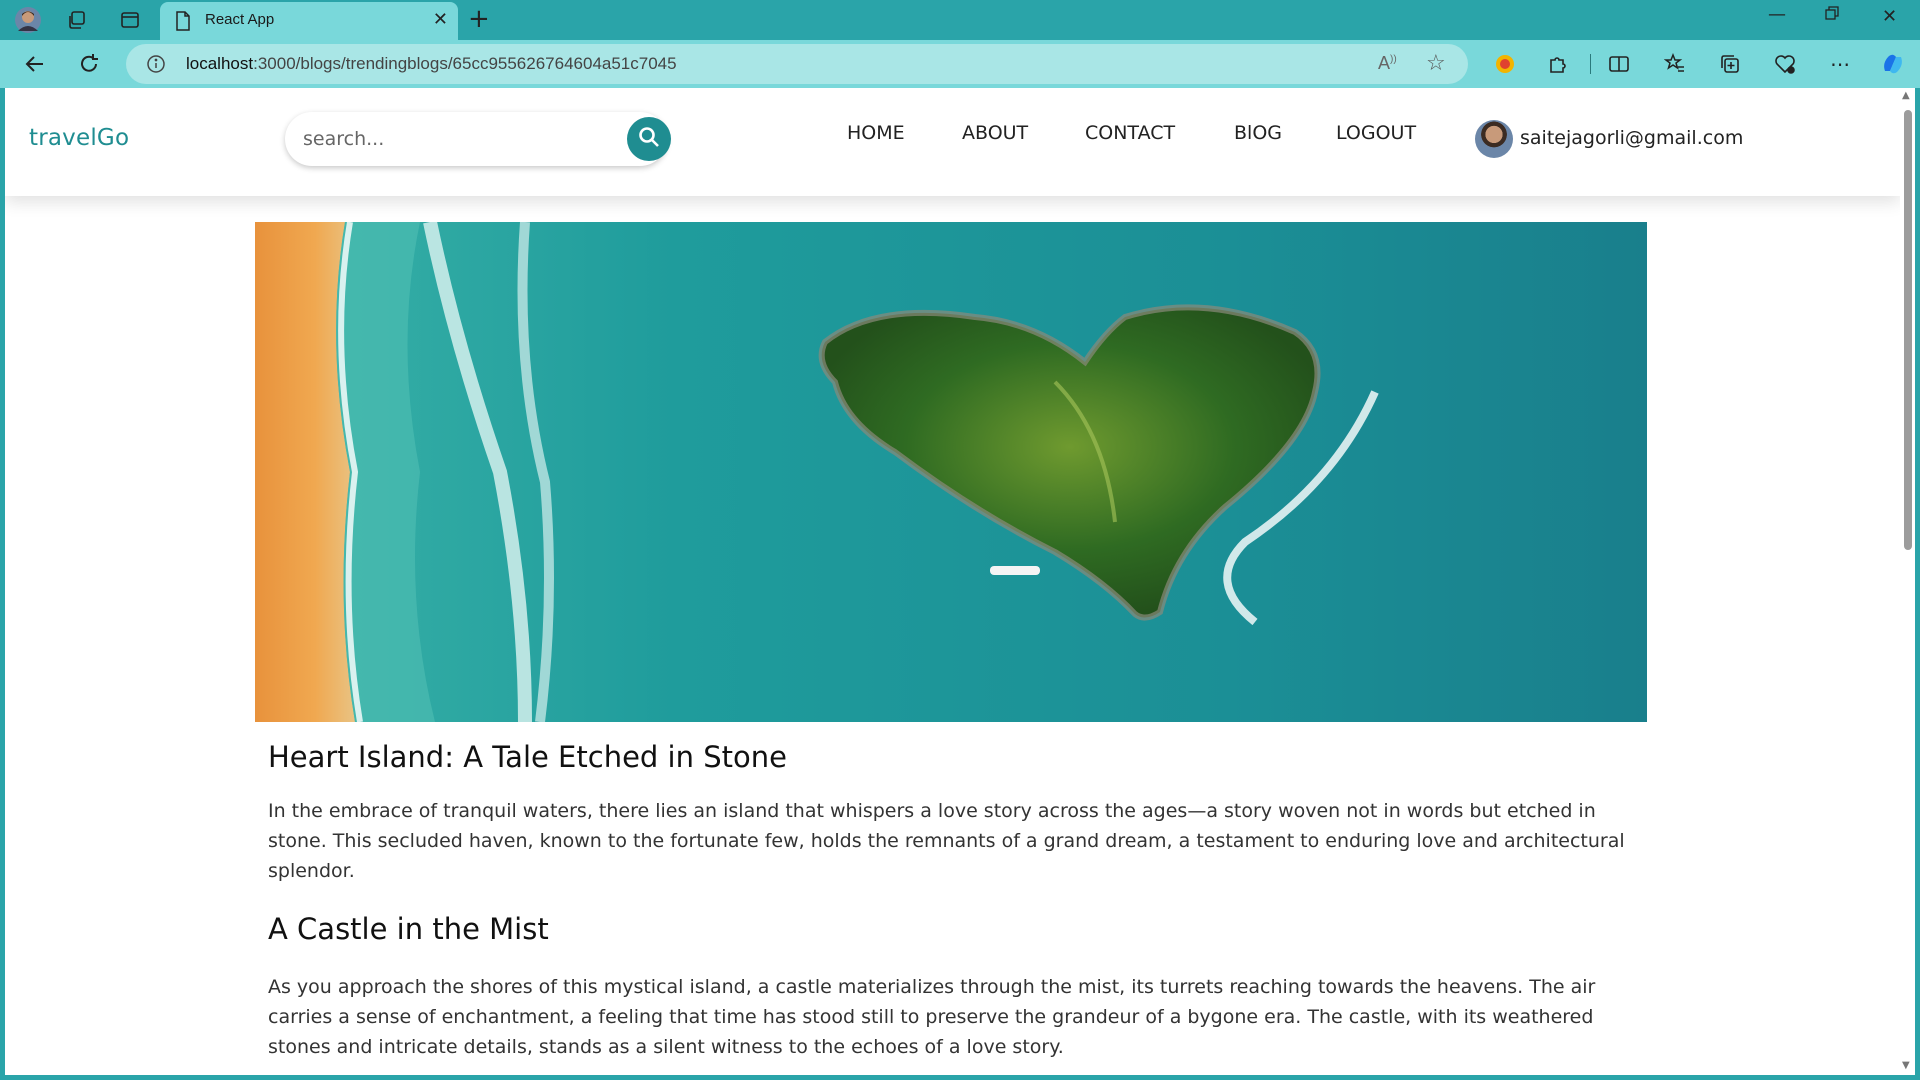 The height and width of the screenshot is (1080, 1920). Describe the element at coordinates (1832, 15) in the screenshot. I see `restore-icon` at that location.